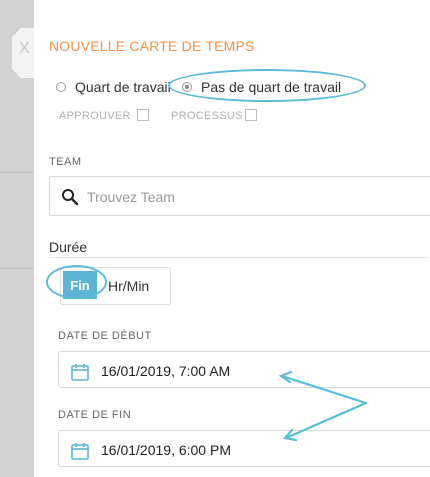 The image size is (430, 477). What do you see at coordinates (61, 87) in the screenshot?
I see `radio-button-icon` at bounding box center [61, 87].